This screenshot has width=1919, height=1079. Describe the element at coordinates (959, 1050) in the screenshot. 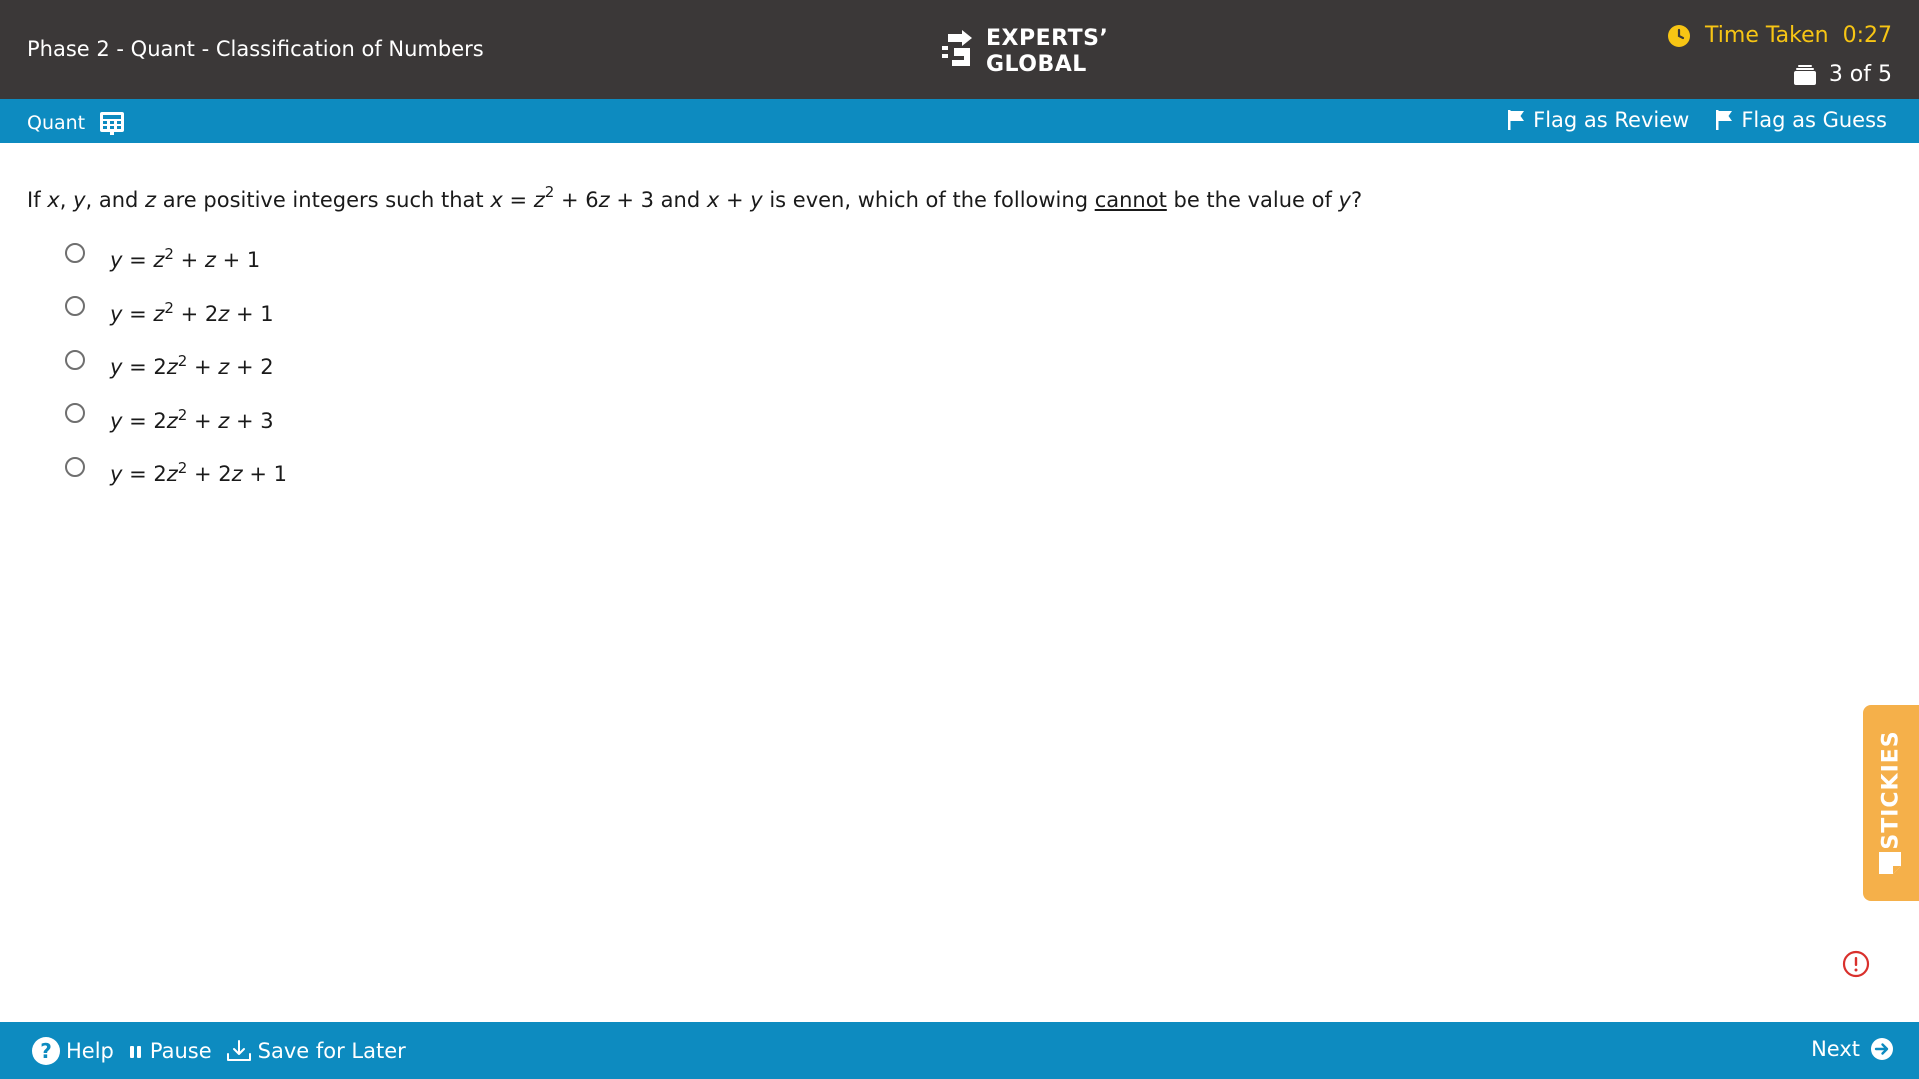

I see `bottom-bar: ? Help Pause Save for Later Next` at that location.